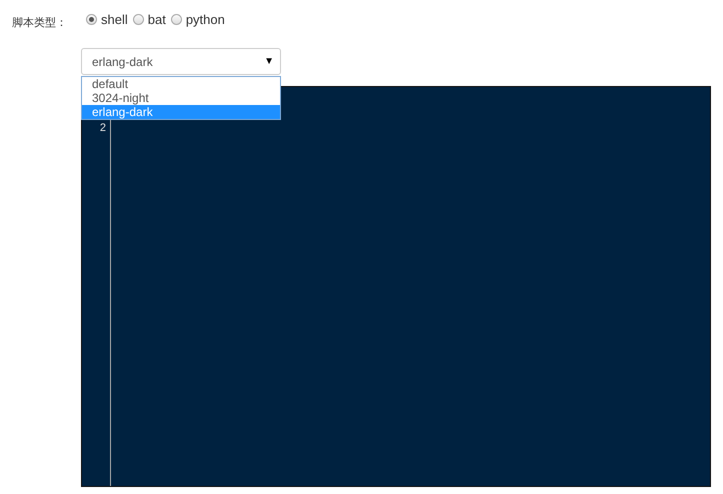 The image size is (723, 494). What do you see at coordinates (205, 19) in the screenshot?
I see `radio-label: python` at bounding box center [205, 19].